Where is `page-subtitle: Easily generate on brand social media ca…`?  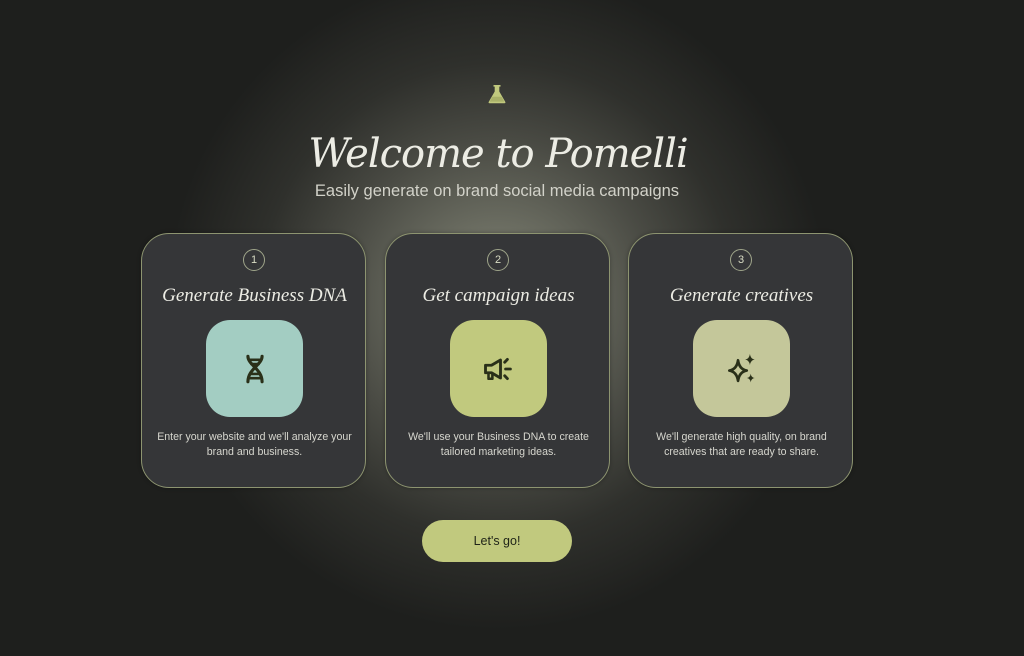 page-subtitle: Easily generate on brand social media ca… is located at coordinates (497, 191).